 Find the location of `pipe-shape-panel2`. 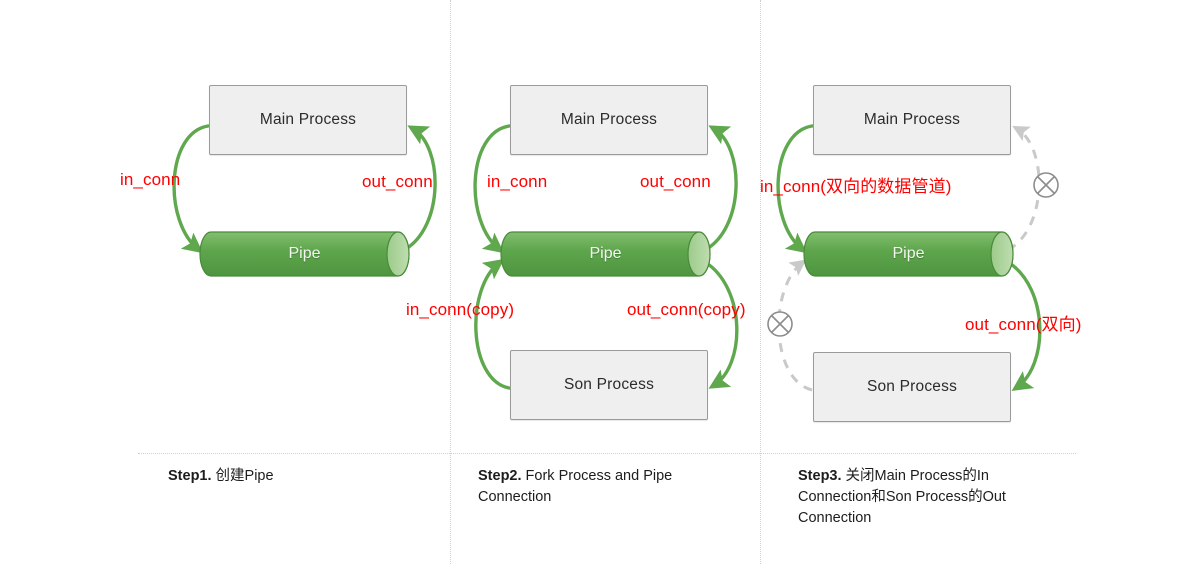

pipe-shape-panel2 is located at coordinates (605, 254).